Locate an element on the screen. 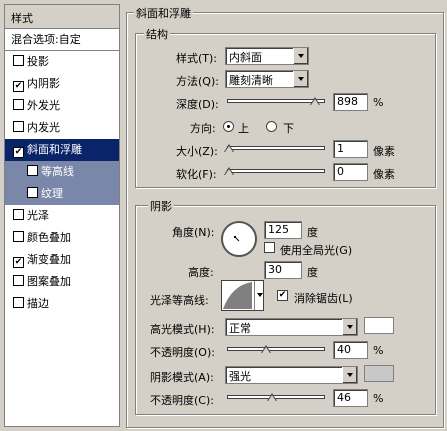 The image size is (447, 431). global-light-checkbox is located at coordinates (269, 247).